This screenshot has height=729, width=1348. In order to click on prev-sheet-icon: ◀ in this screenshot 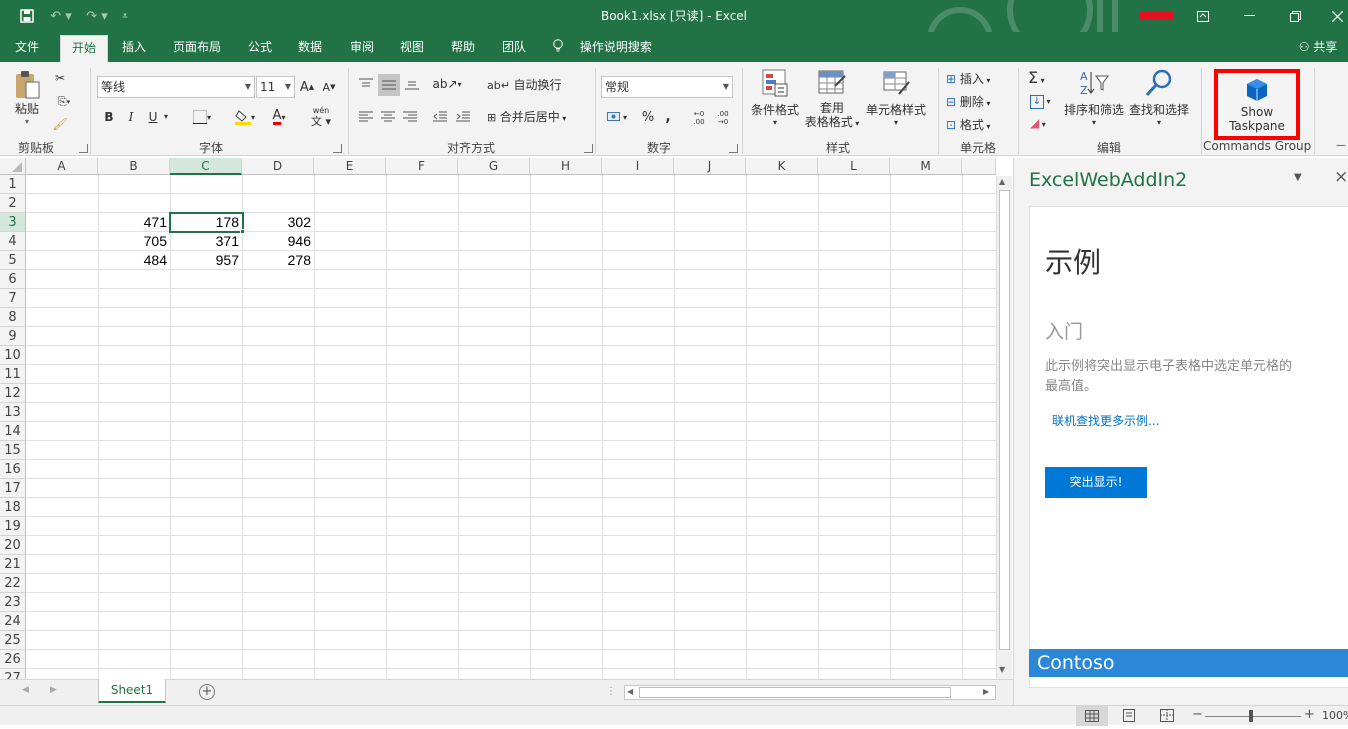, I will do `click(25, 690)`.